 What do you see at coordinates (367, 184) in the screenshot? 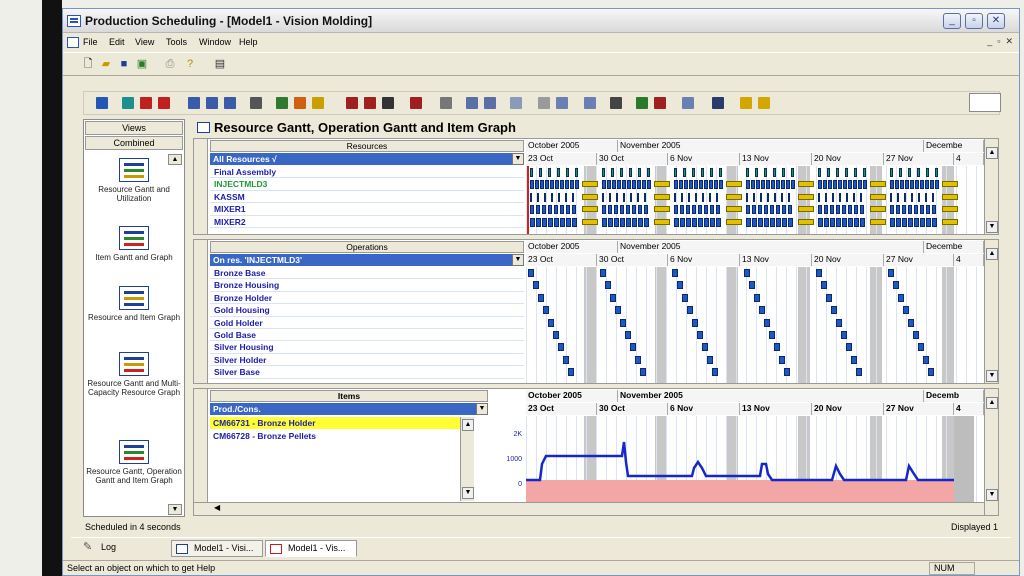
I see `gantt-row-label: INJECTMLD3` at bounding box center [367, 184].